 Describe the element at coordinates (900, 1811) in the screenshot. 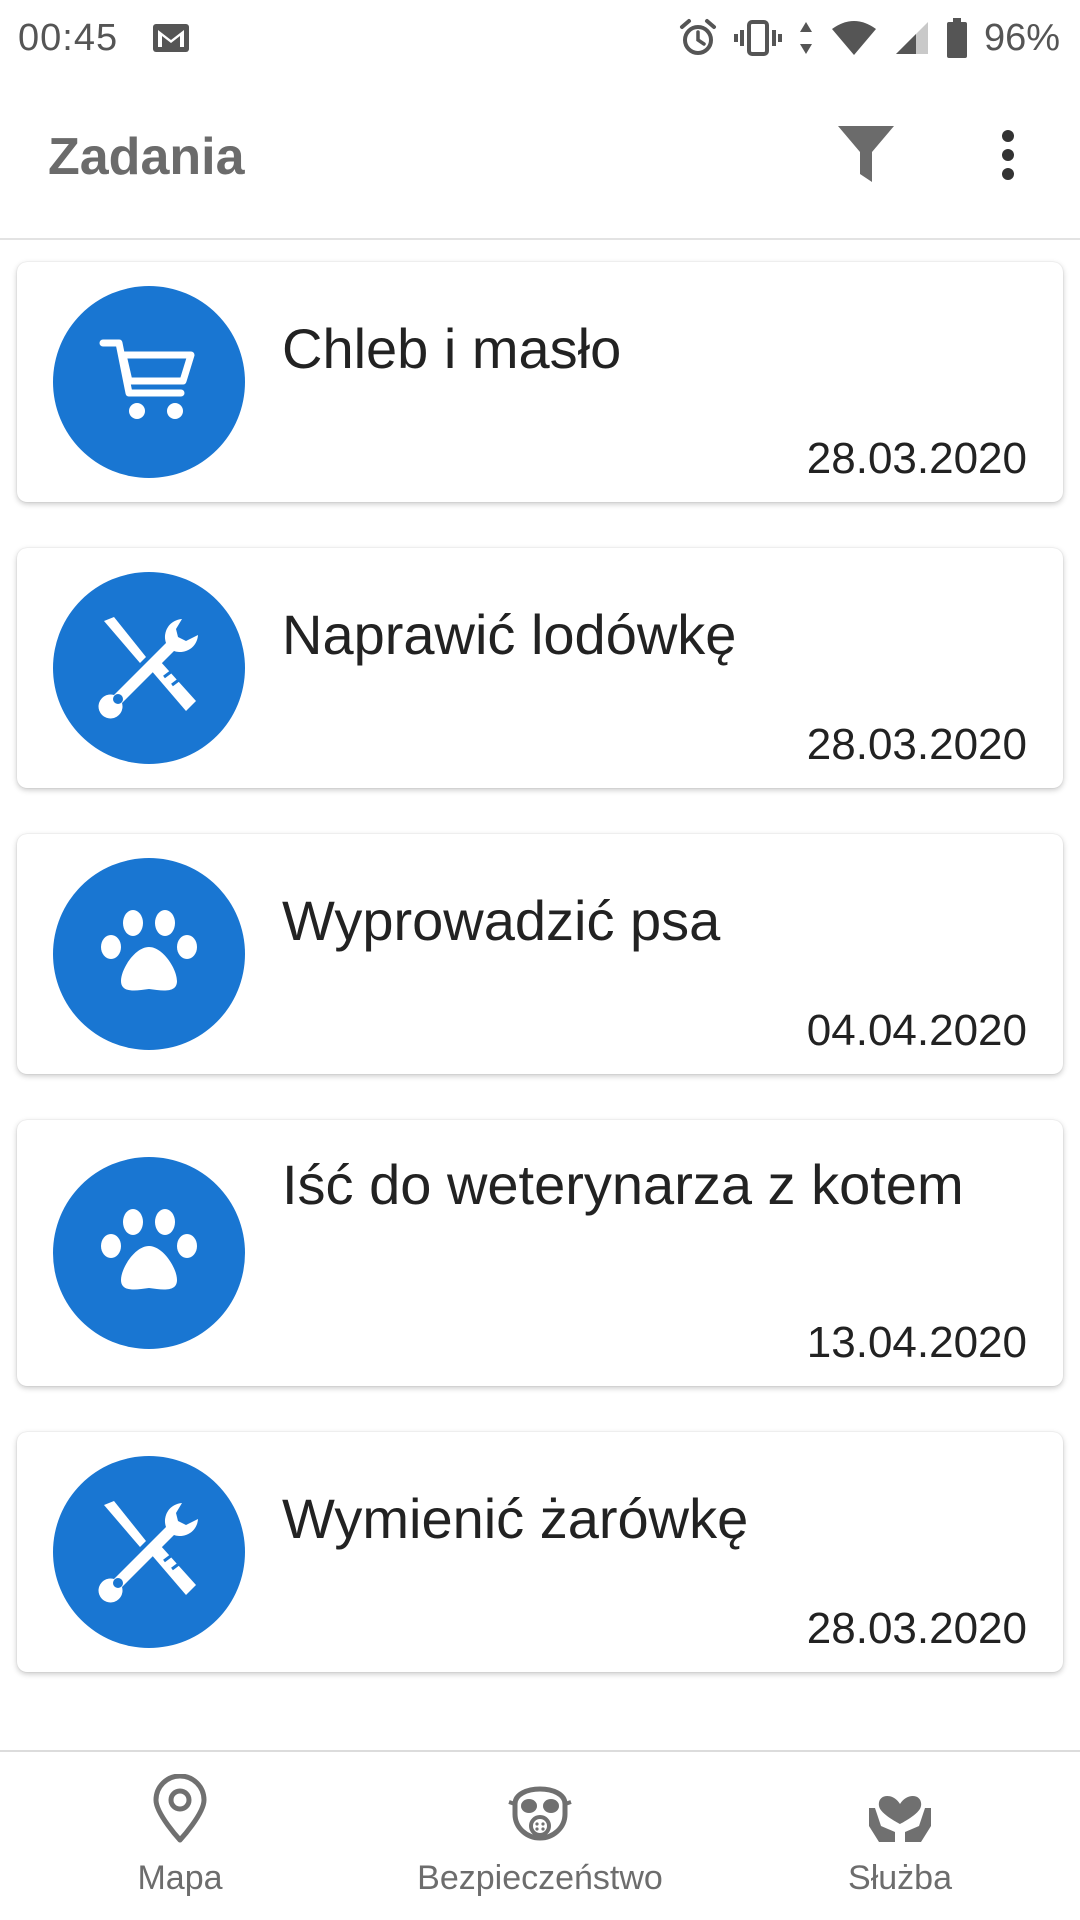

I see `heart-hands-icon` at that location.